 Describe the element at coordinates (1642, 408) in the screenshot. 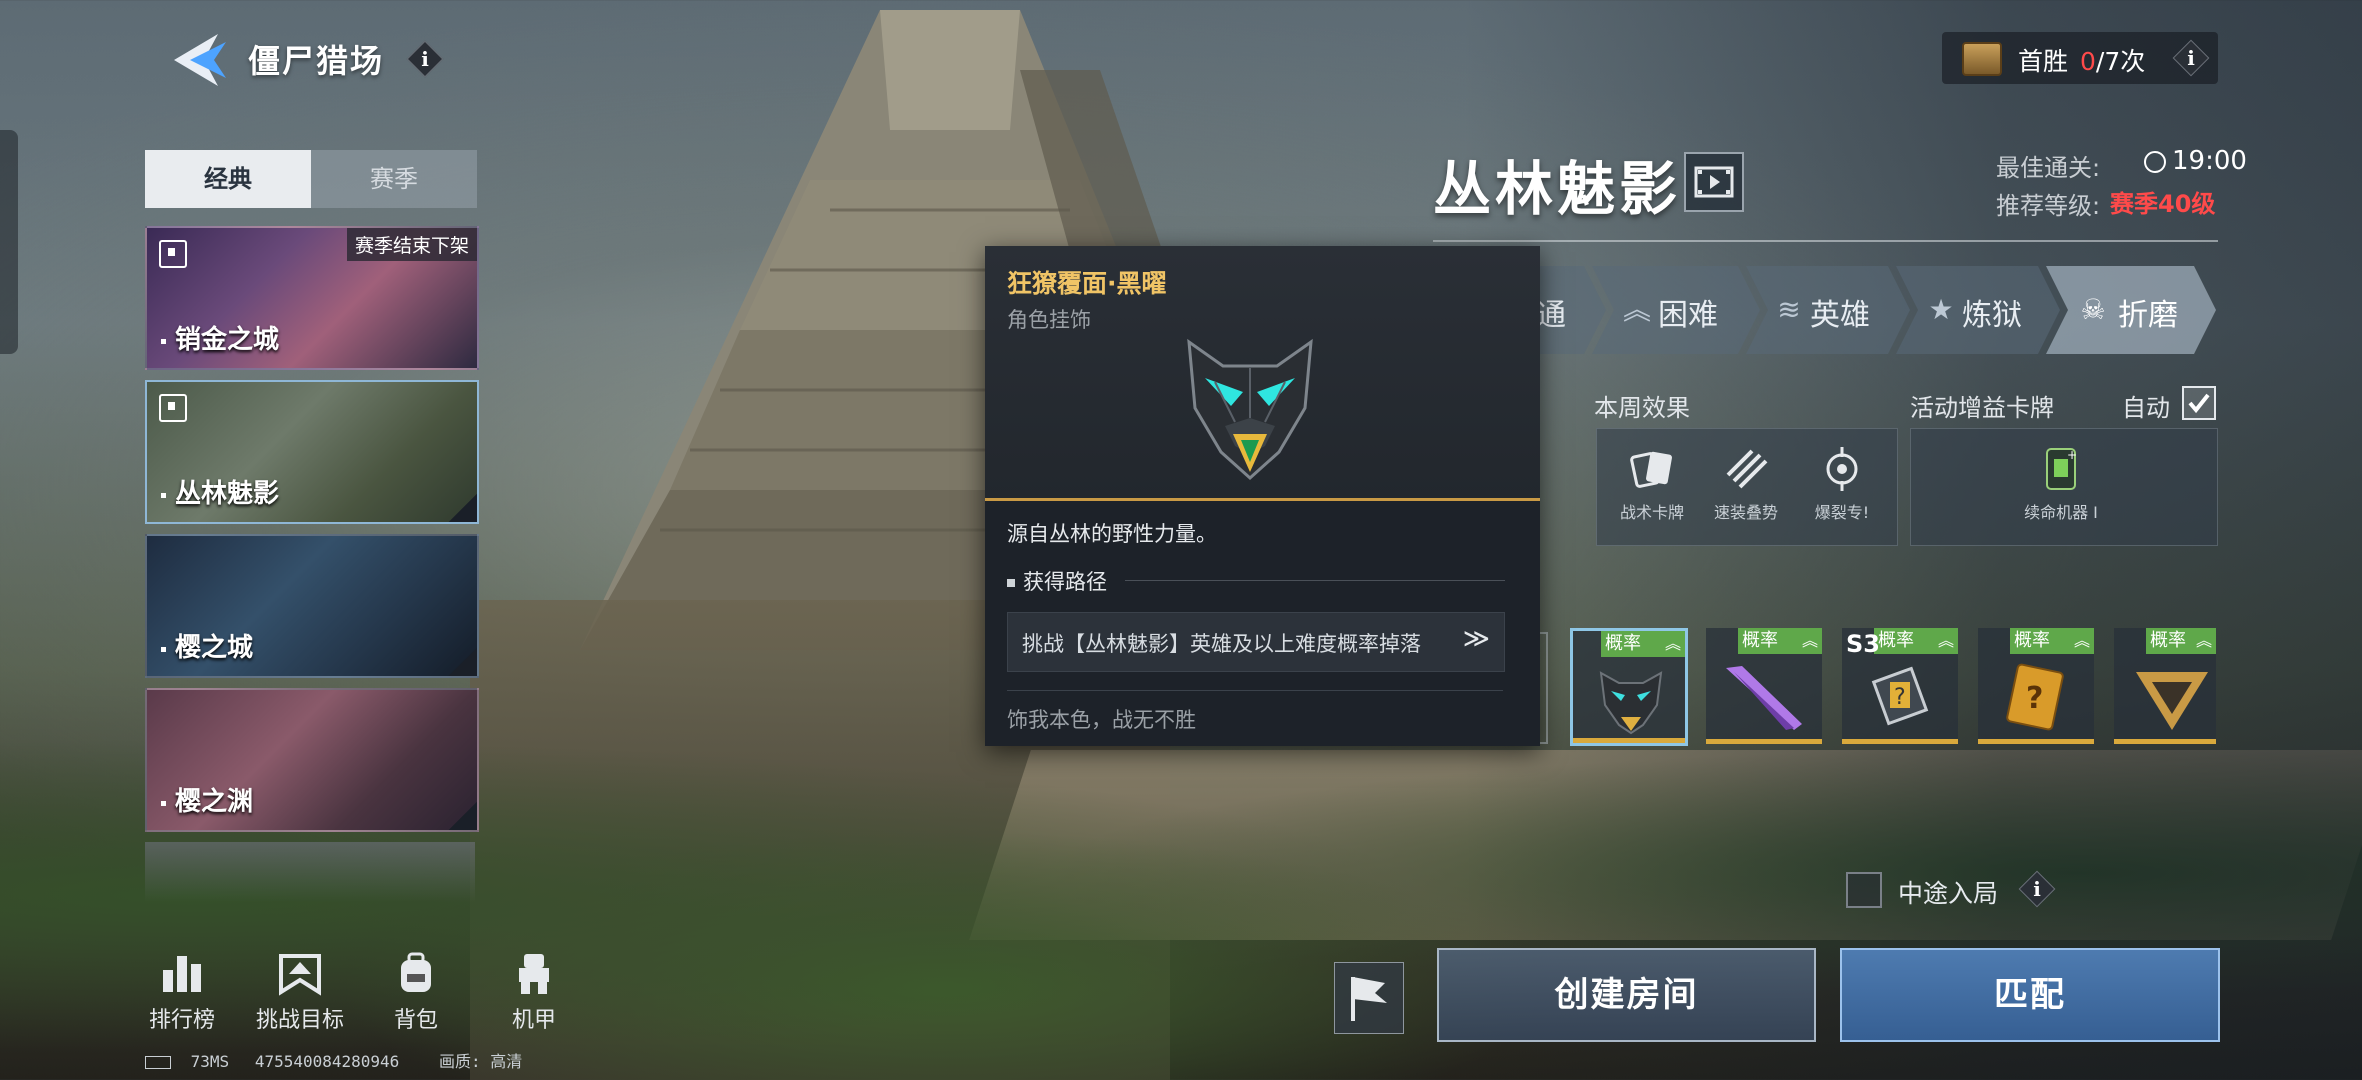

I see `weekly-effects-label: 本周效果` at that location.